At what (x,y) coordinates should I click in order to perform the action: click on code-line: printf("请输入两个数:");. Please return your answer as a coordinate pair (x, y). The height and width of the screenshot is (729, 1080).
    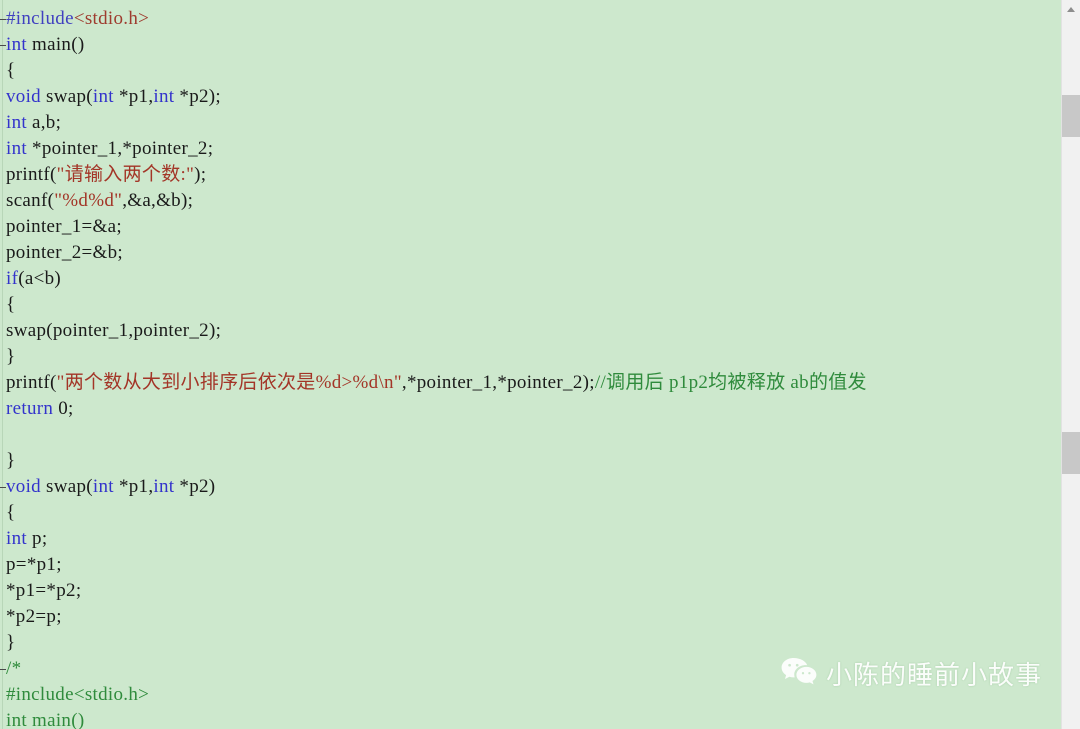
    Looking at the image, I should click on (534, 175).